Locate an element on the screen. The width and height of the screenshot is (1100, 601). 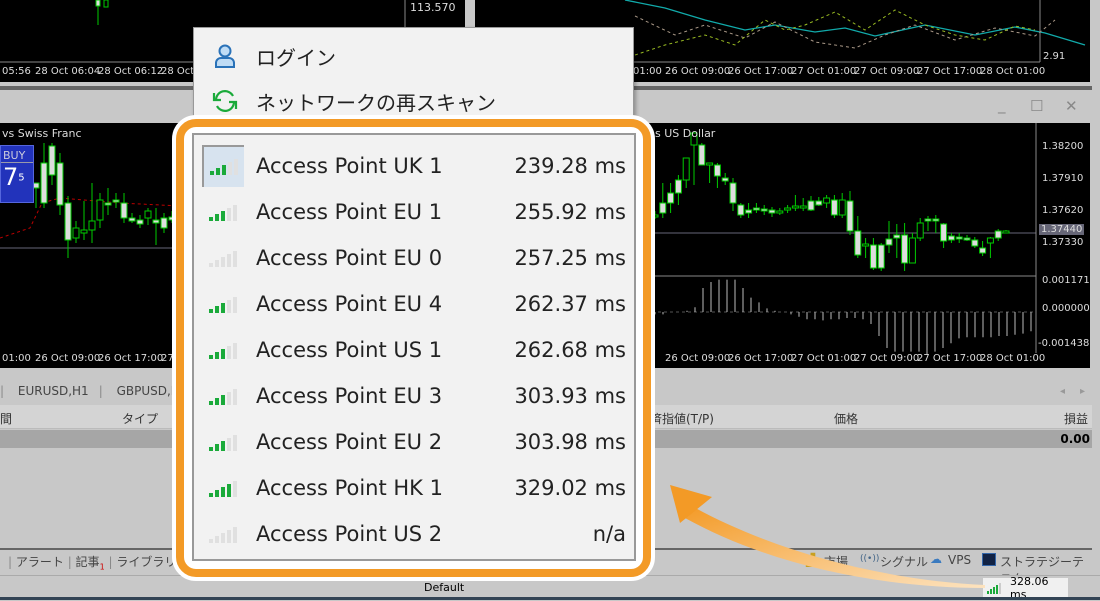
access-point-item: Access Point EU 2 303.98 ms is located at coordinates (414, 442).